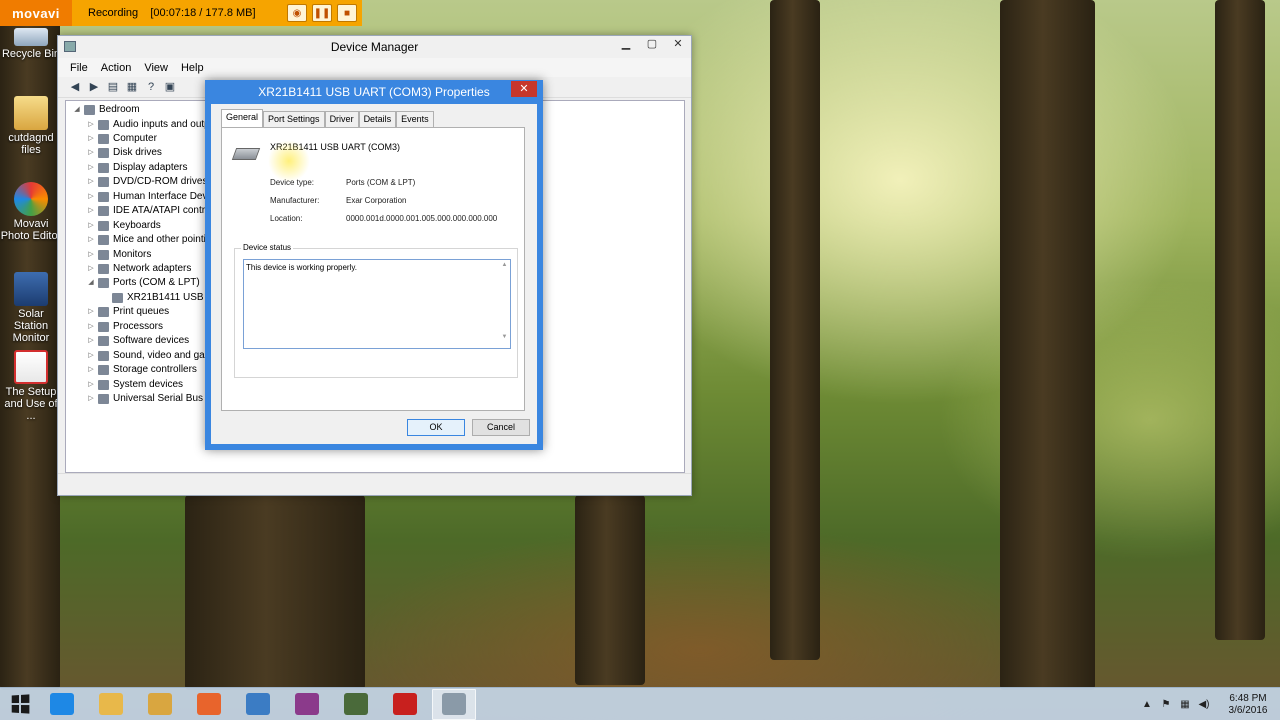 The width and height of the screenshot is (1280, 720). I want to click on tree-category-row: ◢ Ports (COM & LPT), so click(143, 283).